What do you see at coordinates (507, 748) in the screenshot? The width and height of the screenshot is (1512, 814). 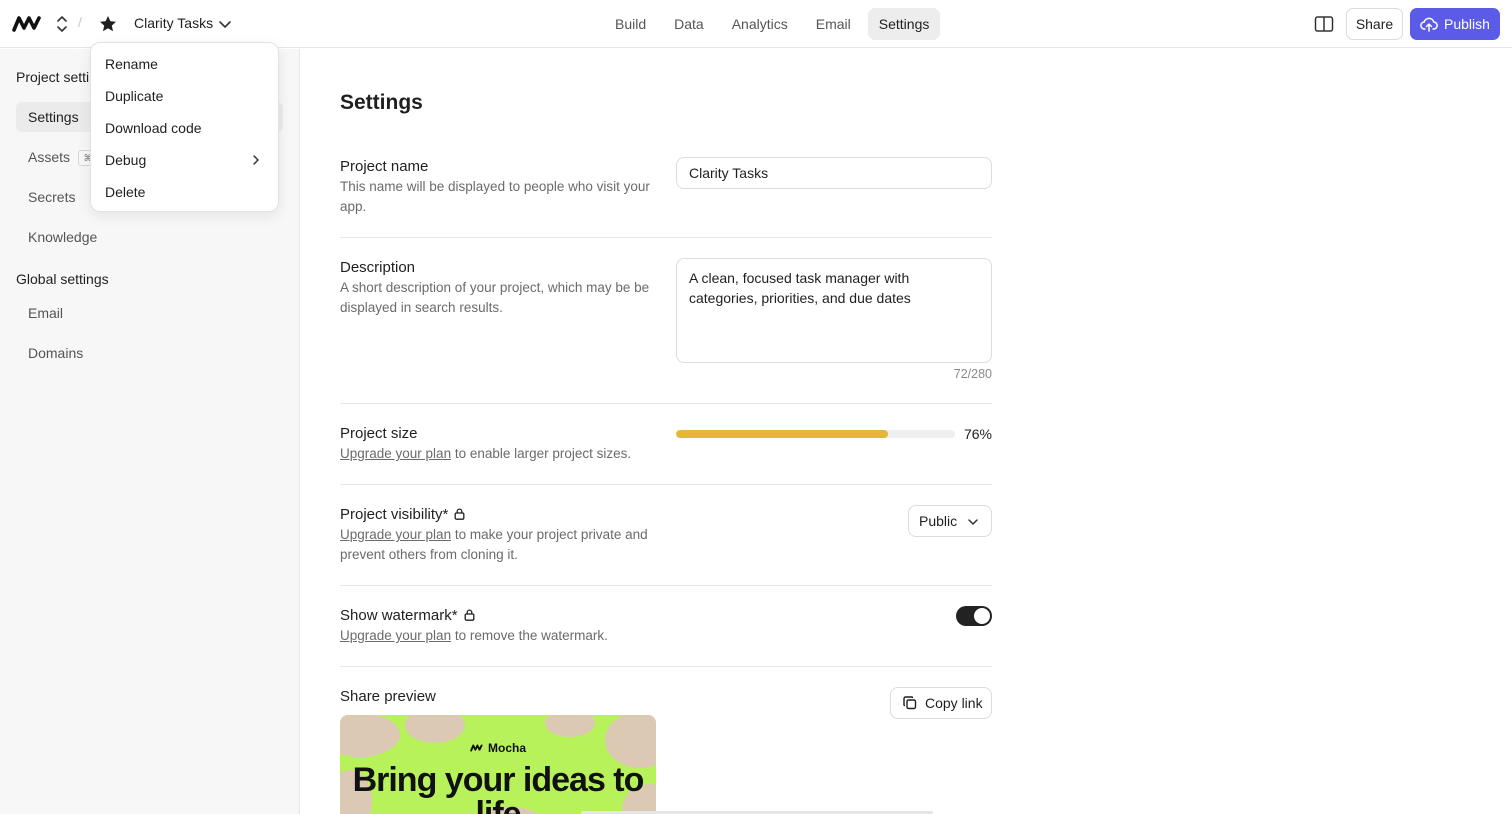 I see `preview-brand-name: Mocha` at bounding box center [507, 748].